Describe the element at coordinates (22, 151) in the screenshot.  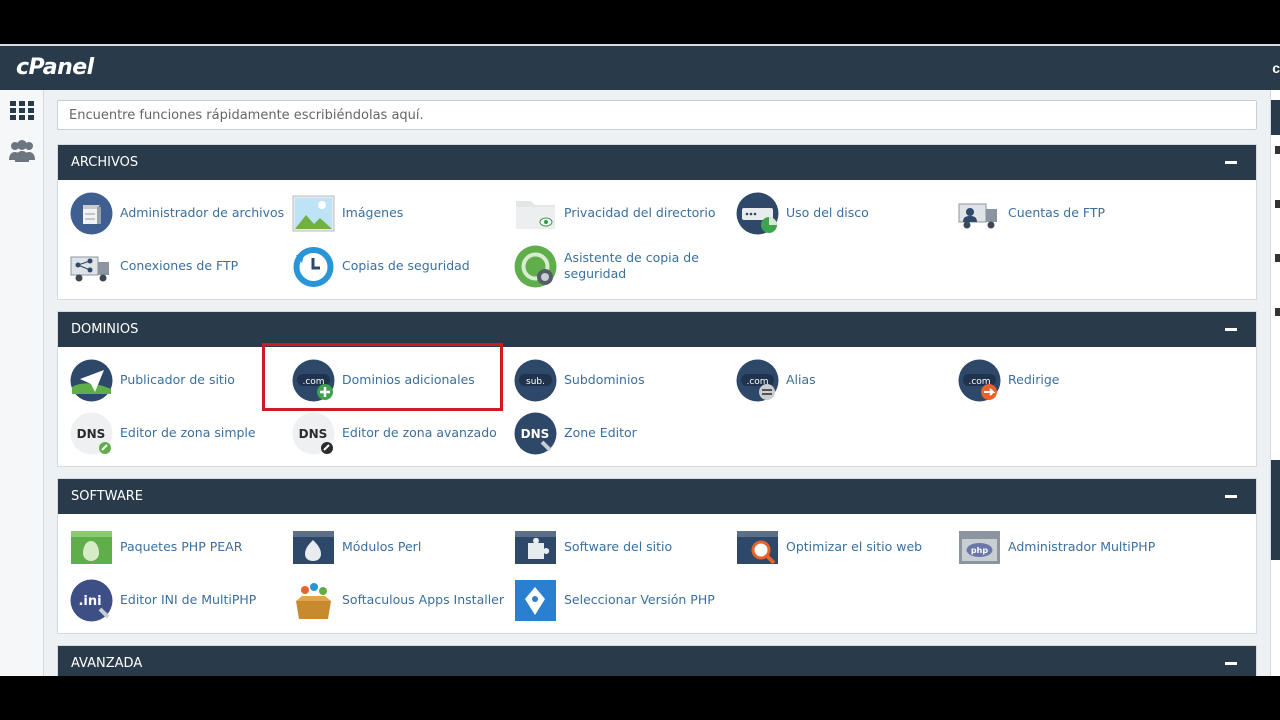
I see `users-icon` at that location.